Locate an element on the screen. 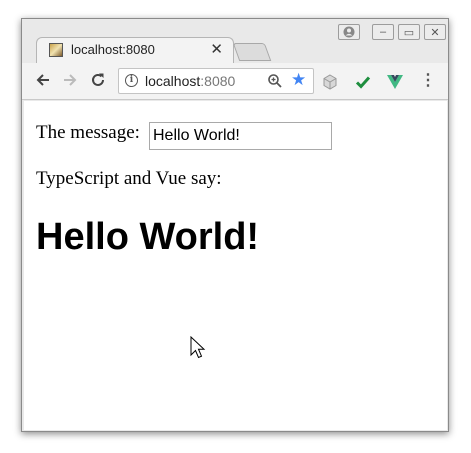 The height and width of the screenshot is (453, 471). message-input is located at coordinates (240, 136).